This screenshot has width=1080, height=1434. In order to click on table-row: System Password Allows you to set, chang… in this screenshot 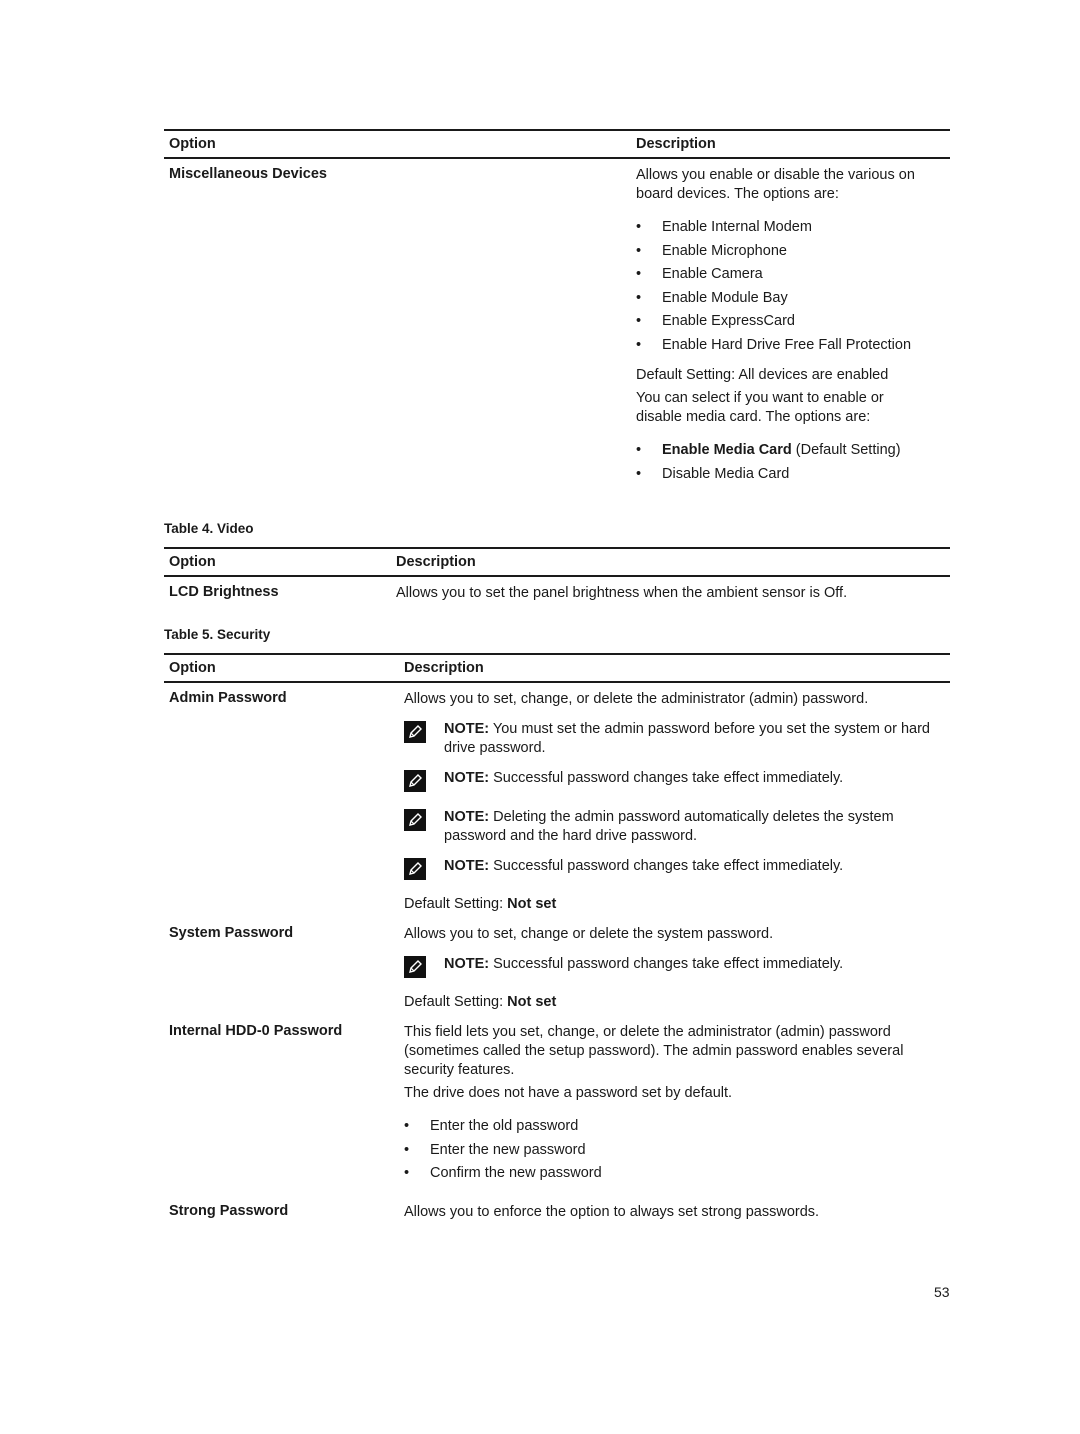, I will do `click(557, 968)`.